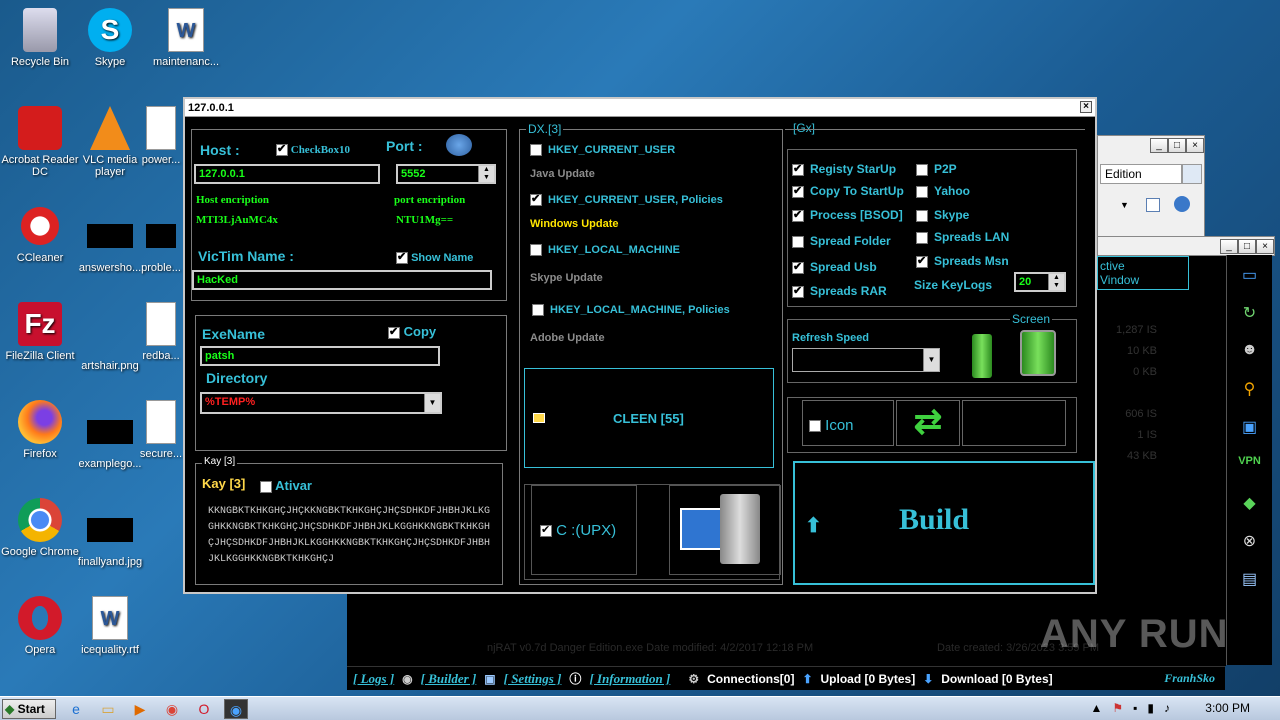  I want to click on acrobat-icon: Acrobat Reader DC, so click(40, 142).